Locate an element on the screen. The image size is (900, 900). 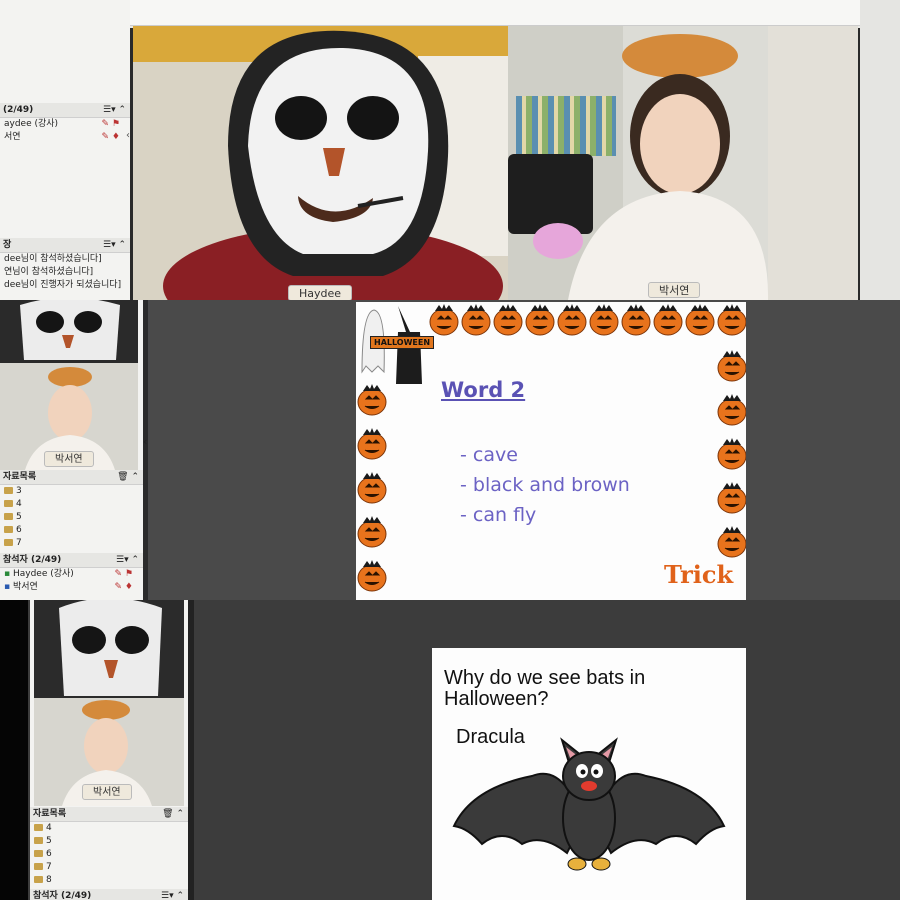
halloween-badge: HALLOWEEN is located at coordinates (402, 342).